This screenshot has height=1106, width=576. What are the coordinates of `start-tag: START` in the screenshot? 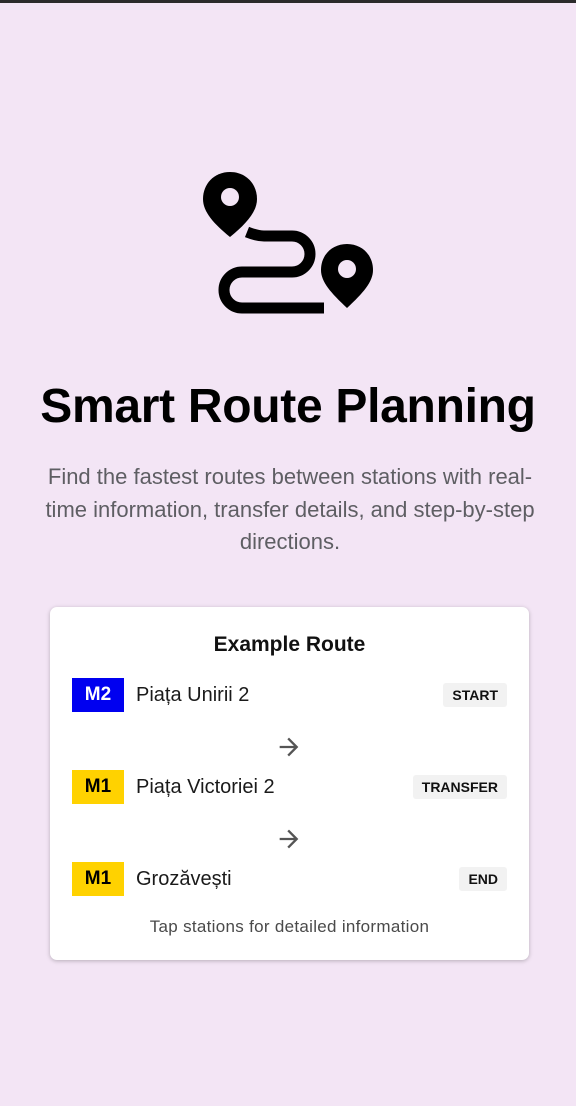 It's located at (475, 695).